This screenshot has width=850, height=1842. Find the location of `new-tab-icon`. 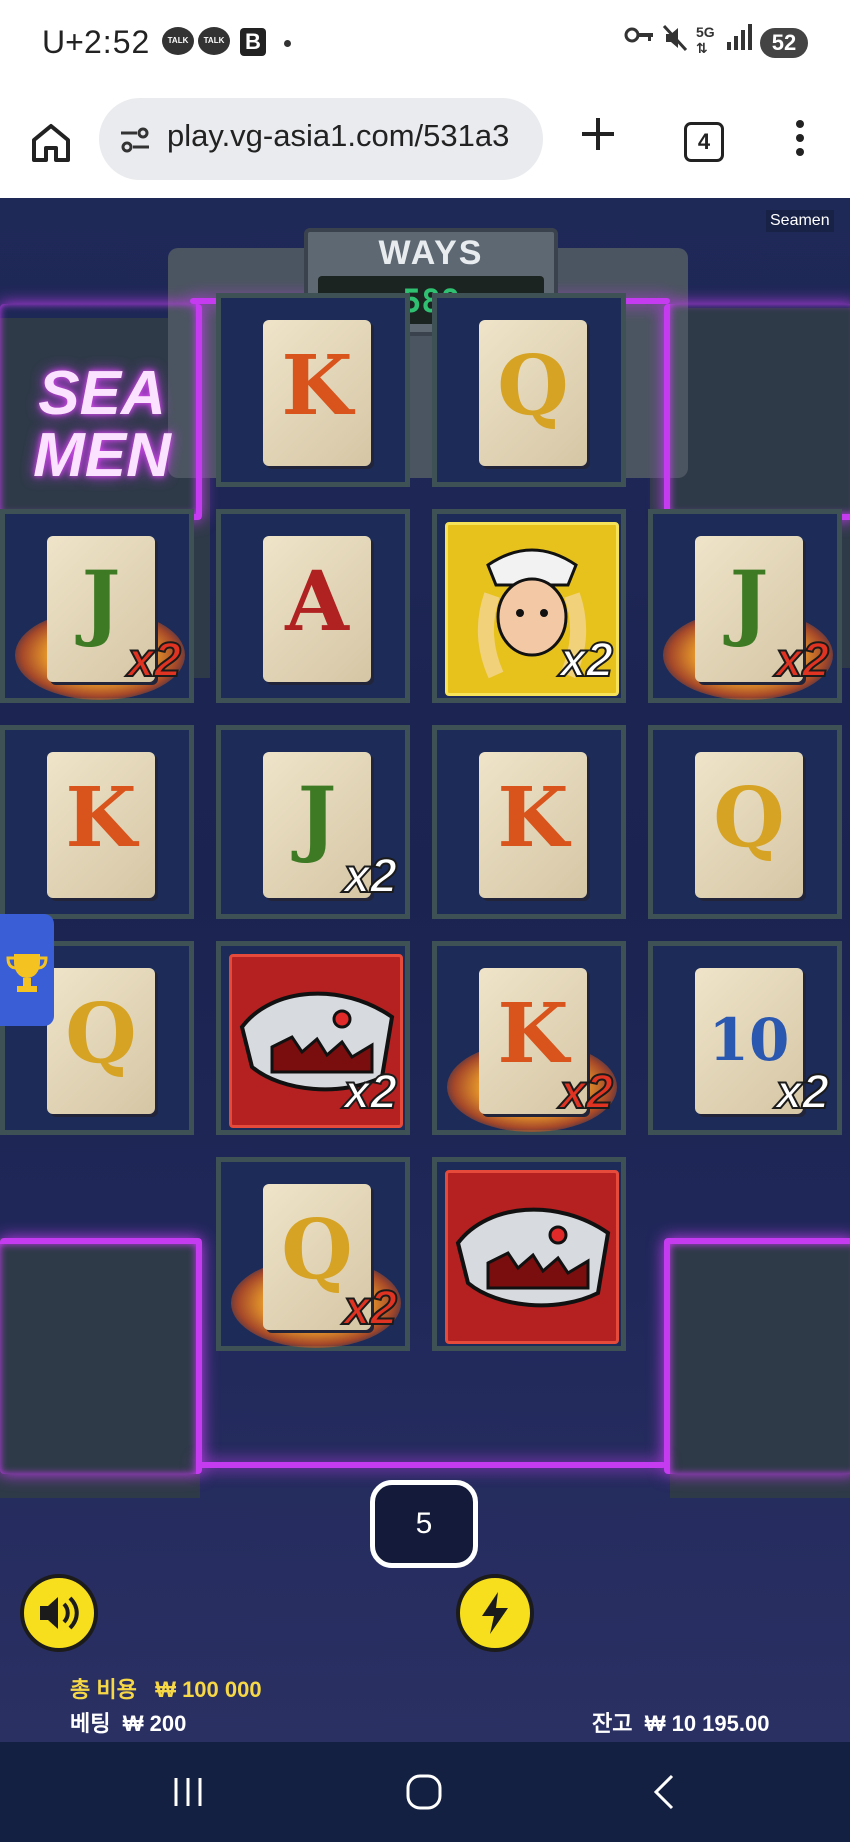

new-tab-icon is located at coordinates (598, 134).